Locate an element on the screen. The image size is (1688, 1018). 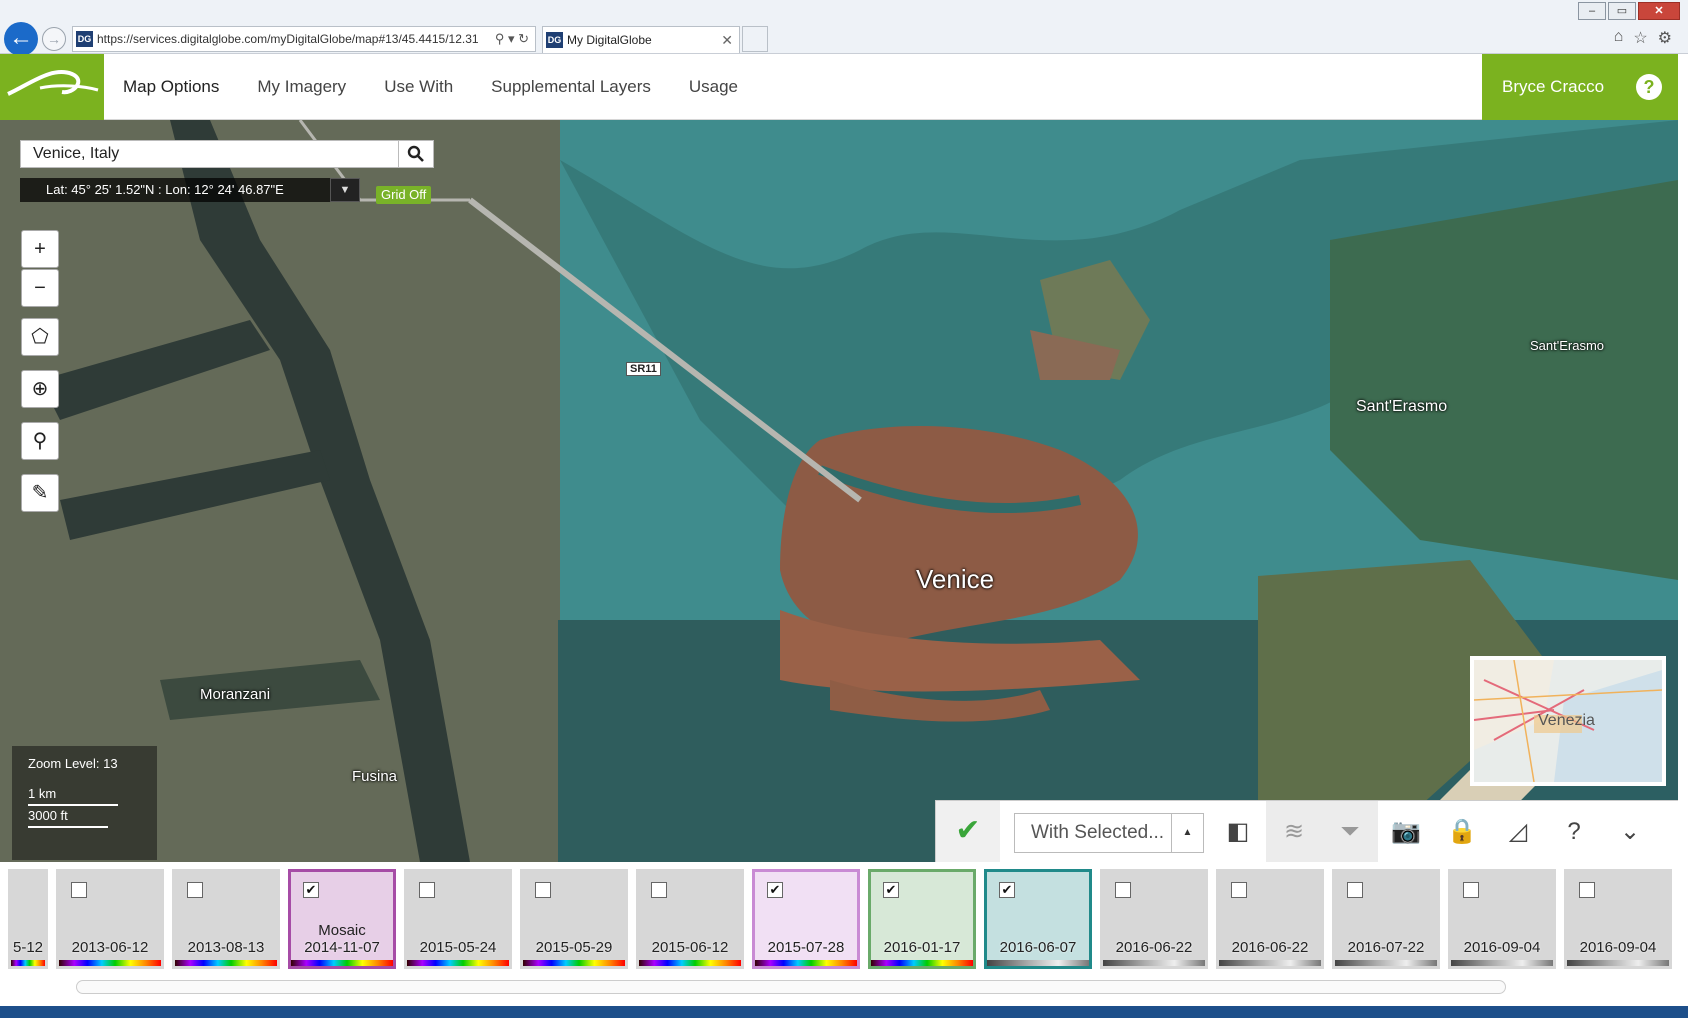
nav-my-imagery: My Imagery is located at coordinates (301, 87).